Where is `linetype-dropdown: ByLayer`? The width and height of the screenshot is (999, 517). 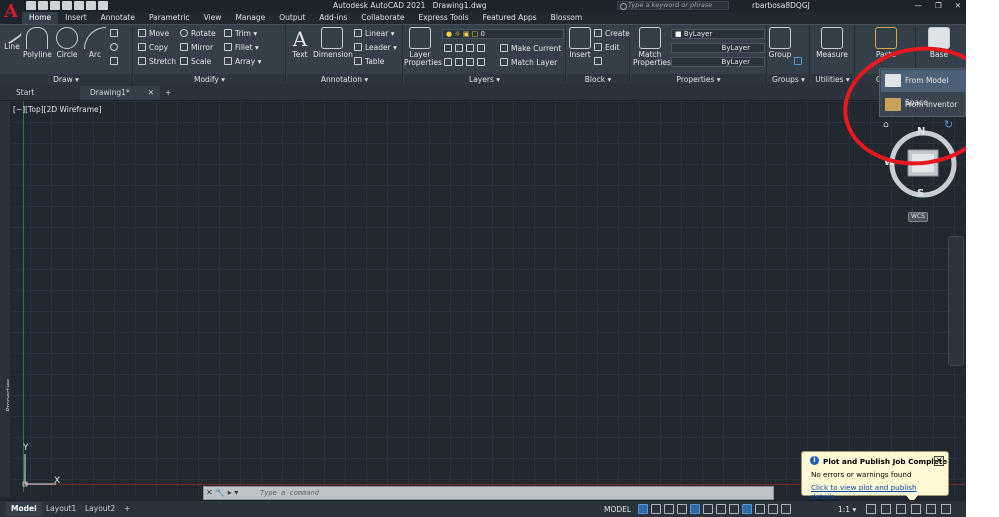
linetype-dropdown: ByLayer is located at coordinates (718, 48).